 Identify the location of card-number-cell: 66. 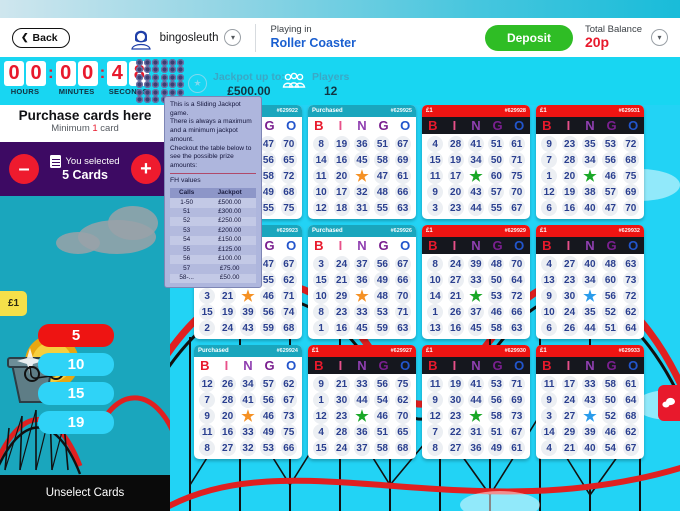
(517, 312).